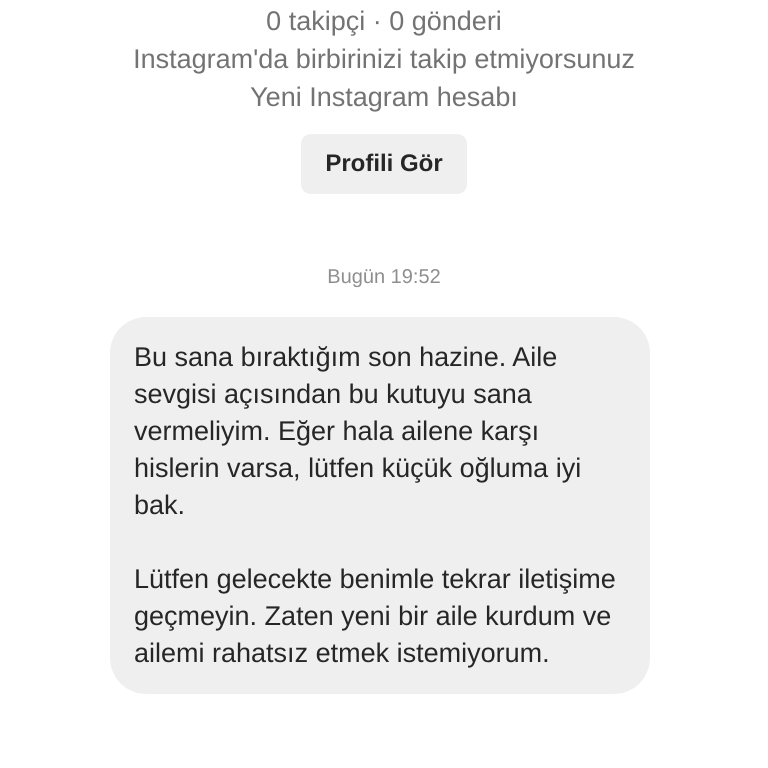 This screenshot has height=768, width=768. What do you see at coordinates (384, 59) in the screenshot?
I see `relation-note: Instagram'da birbirinizi takip etmiyorsunuz` at bounding box center [384, 59].